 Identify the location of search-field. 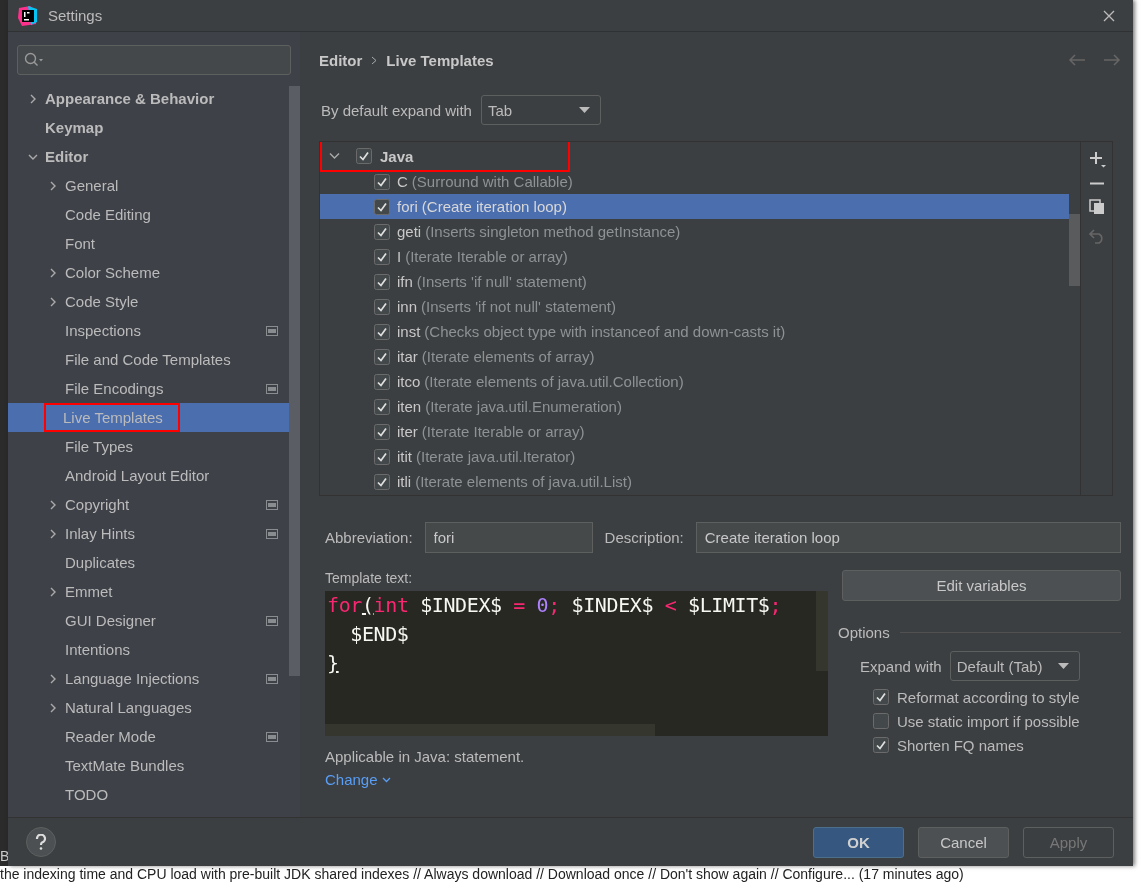
(154, 60).